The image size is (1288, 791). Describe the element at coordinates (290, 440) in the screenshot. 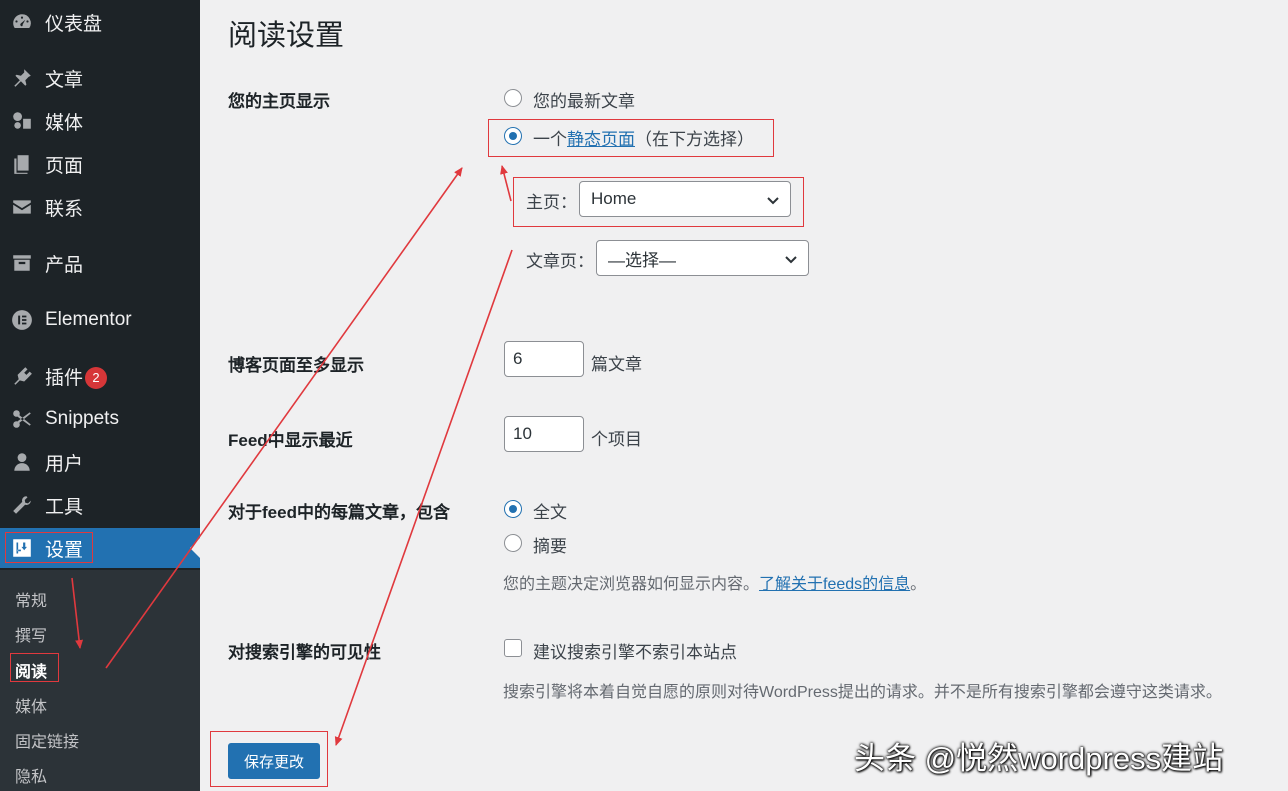

I see `feed-recent-label: Feed中显示最近` at that location.